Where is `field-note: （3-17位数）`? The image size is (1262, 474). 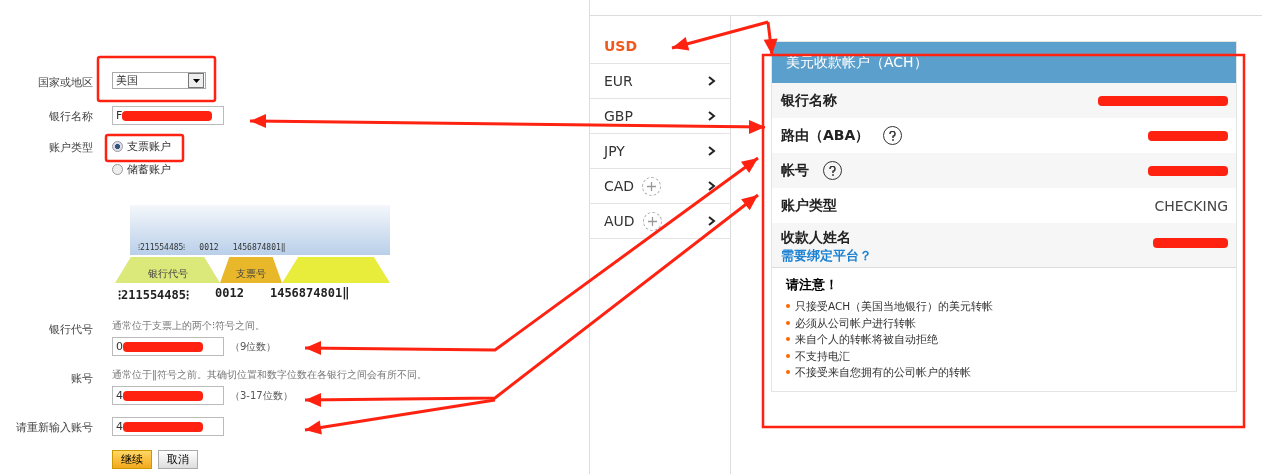
field-note: （3-17位数） is located at coordinates (261, 395).